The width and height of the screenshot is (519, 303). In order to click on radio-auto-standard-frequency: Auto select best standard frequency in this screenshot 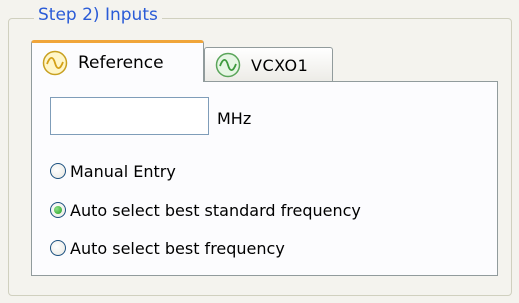, I will do `click(205, 210)`.